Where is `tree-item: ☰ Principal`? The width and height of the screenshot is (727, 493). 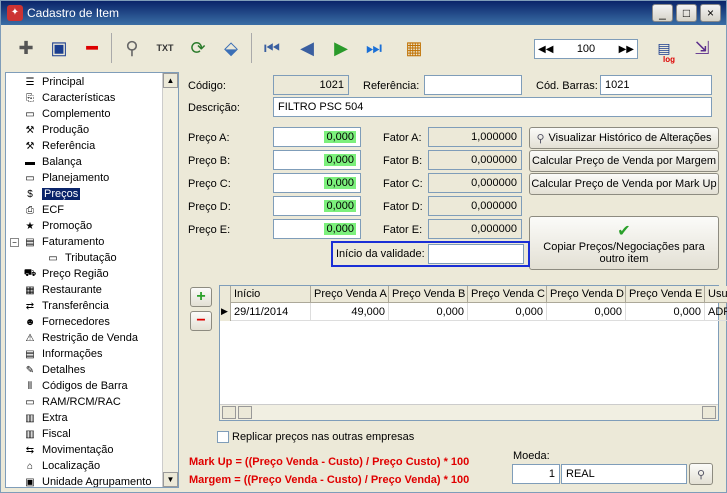 tree-item: ☰ Principal is located at coordinates (54, 82).